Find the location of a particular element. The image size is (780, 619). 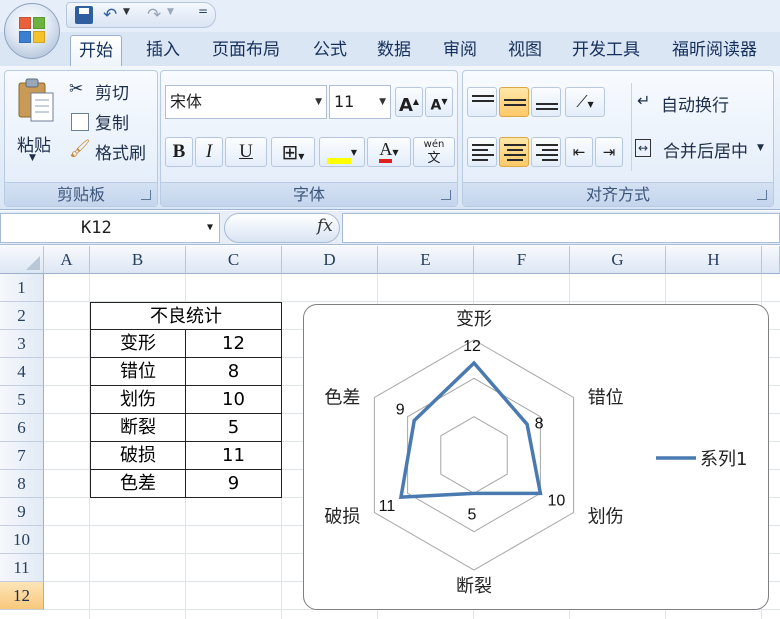

merge-center-icon: ↔ is located at coordinates (643, 148).